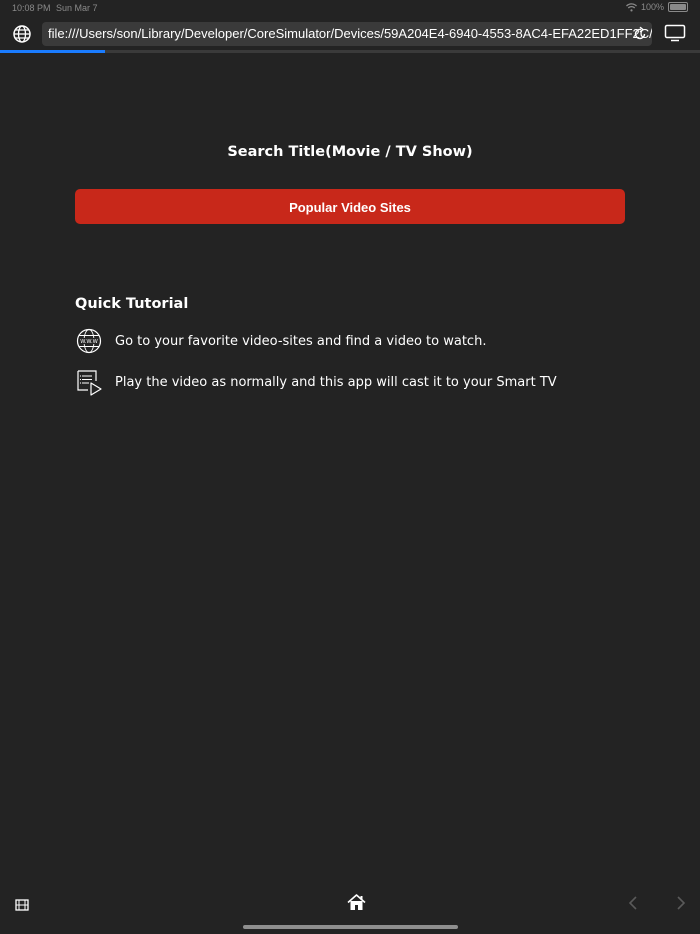 This screenshot has height=934, width=700. I want to click on status-time: 10:08 PM, so click(31, 8).